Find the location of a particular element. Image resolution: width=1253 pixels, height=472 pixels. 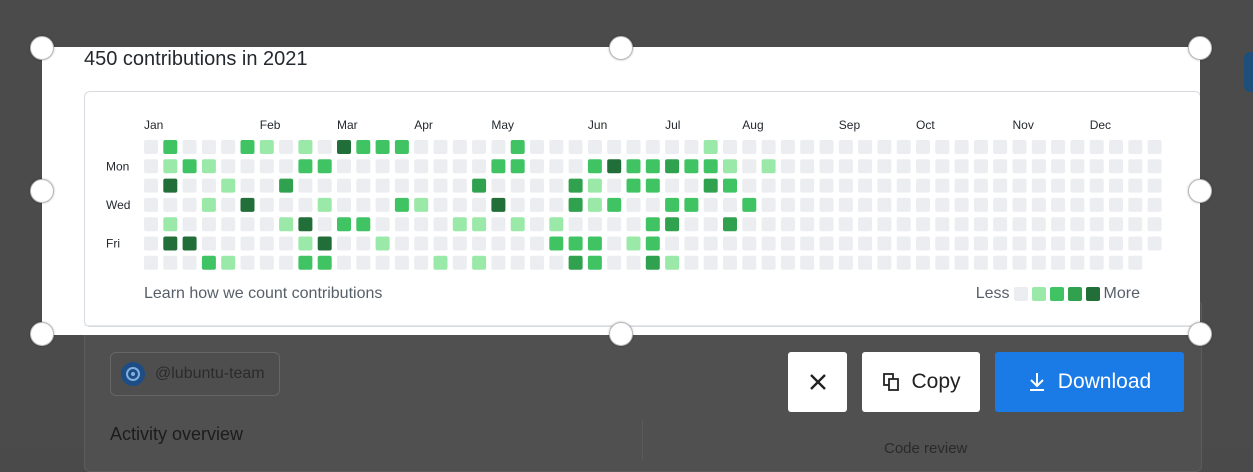

resize-handle-right is located at coordinates (1200, 191).